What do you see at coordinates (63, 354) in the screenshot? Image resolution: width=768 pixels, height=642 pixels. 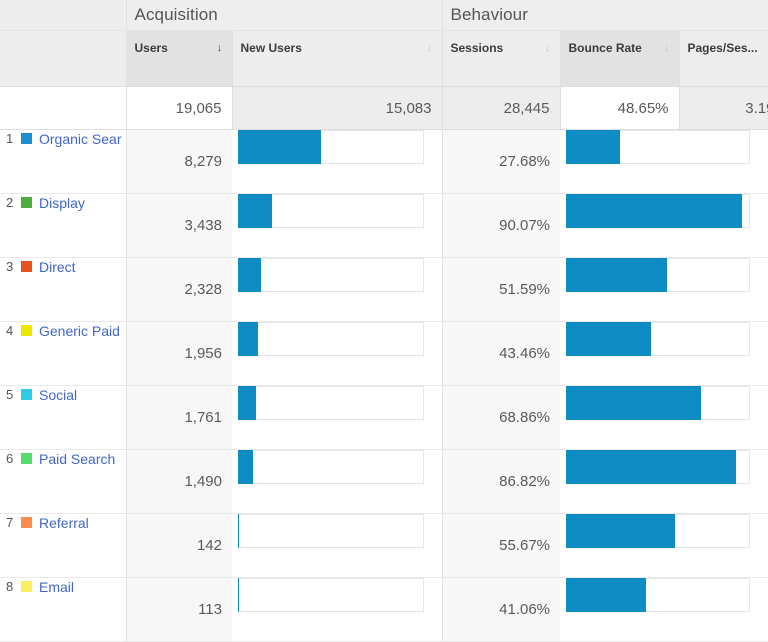 I see `row-dimension-cell: 4 Generic Paid` at bounding box center [63, 354].